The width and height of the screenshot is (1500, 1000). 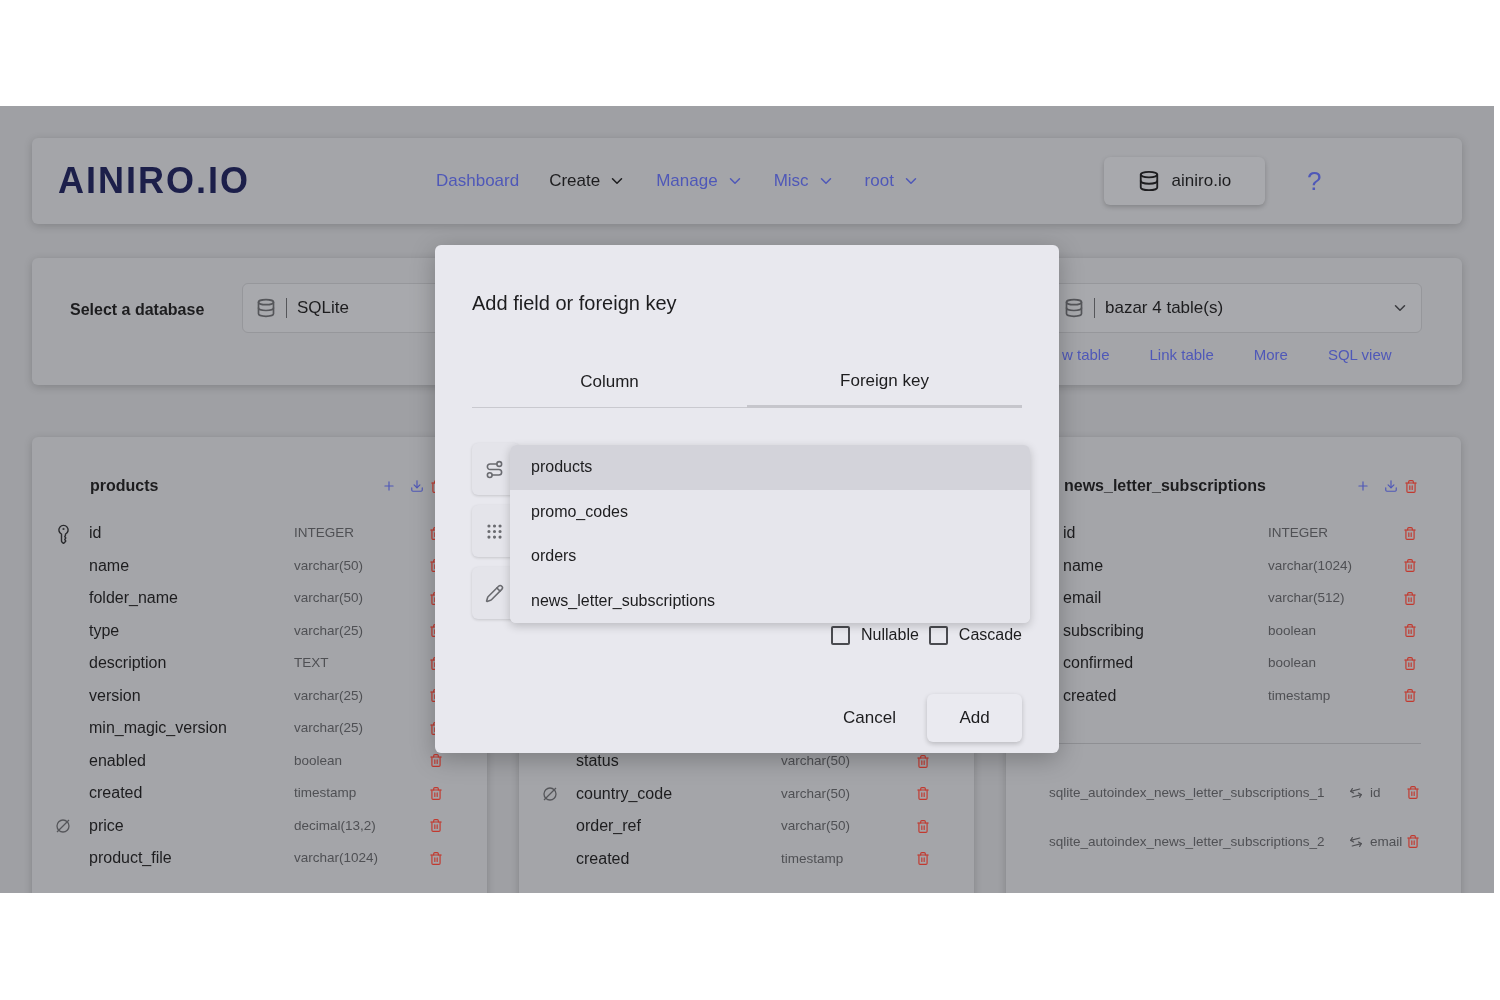 I want to click on column-name: version, so click(x=115, y=695).